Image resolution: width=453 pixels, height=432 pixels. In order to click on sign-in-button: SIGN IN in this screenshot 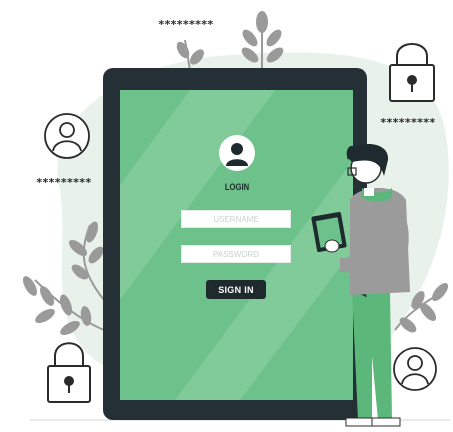, I will do `click(236, 289)`.